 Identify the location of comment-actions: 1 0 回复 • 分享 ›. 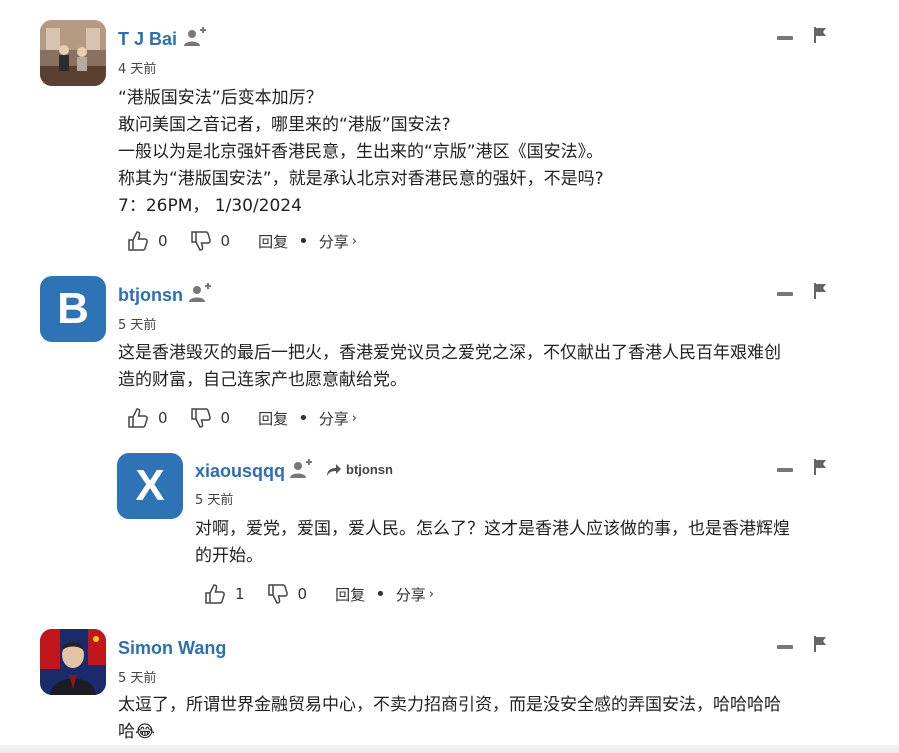
(319, 594).